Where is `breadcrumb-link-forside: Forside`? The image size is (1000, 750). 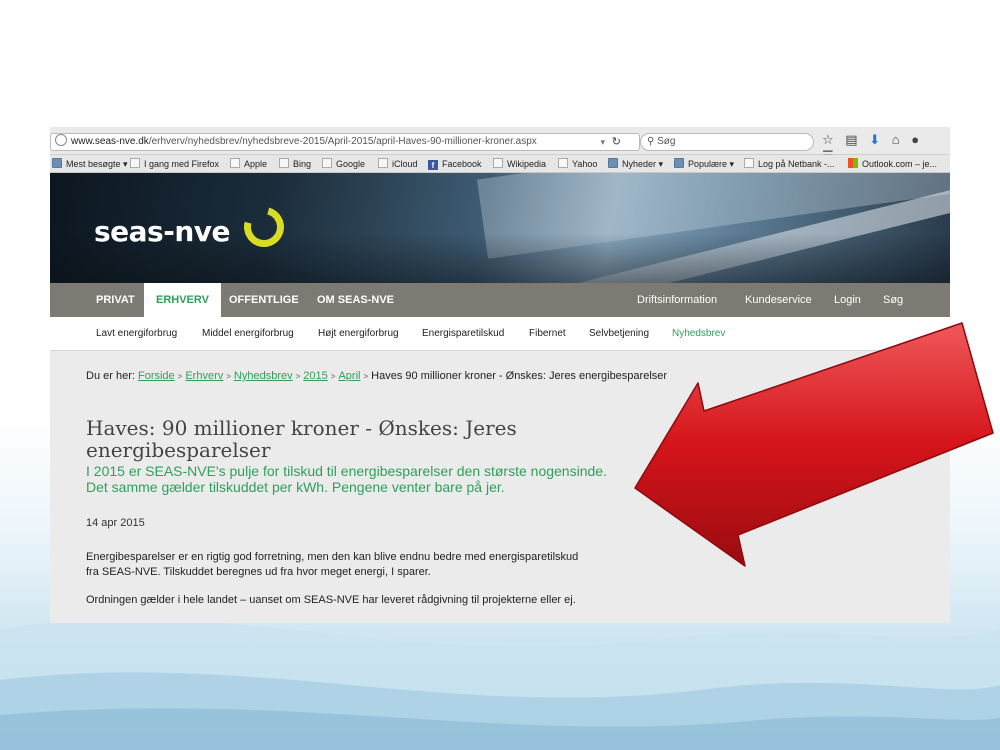
breadcrumb-link-forside: Forside is located at coordinates (156, 376).